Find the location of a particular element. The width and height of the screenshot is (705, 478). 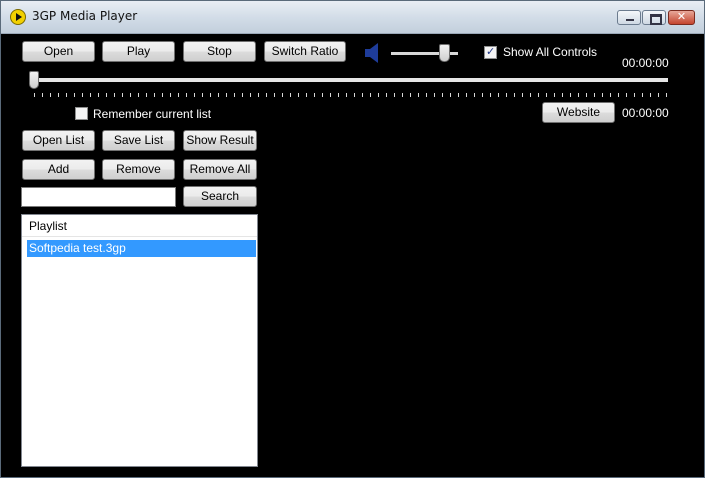

playlist-header: Playlist is located at coordinates (139, 226).